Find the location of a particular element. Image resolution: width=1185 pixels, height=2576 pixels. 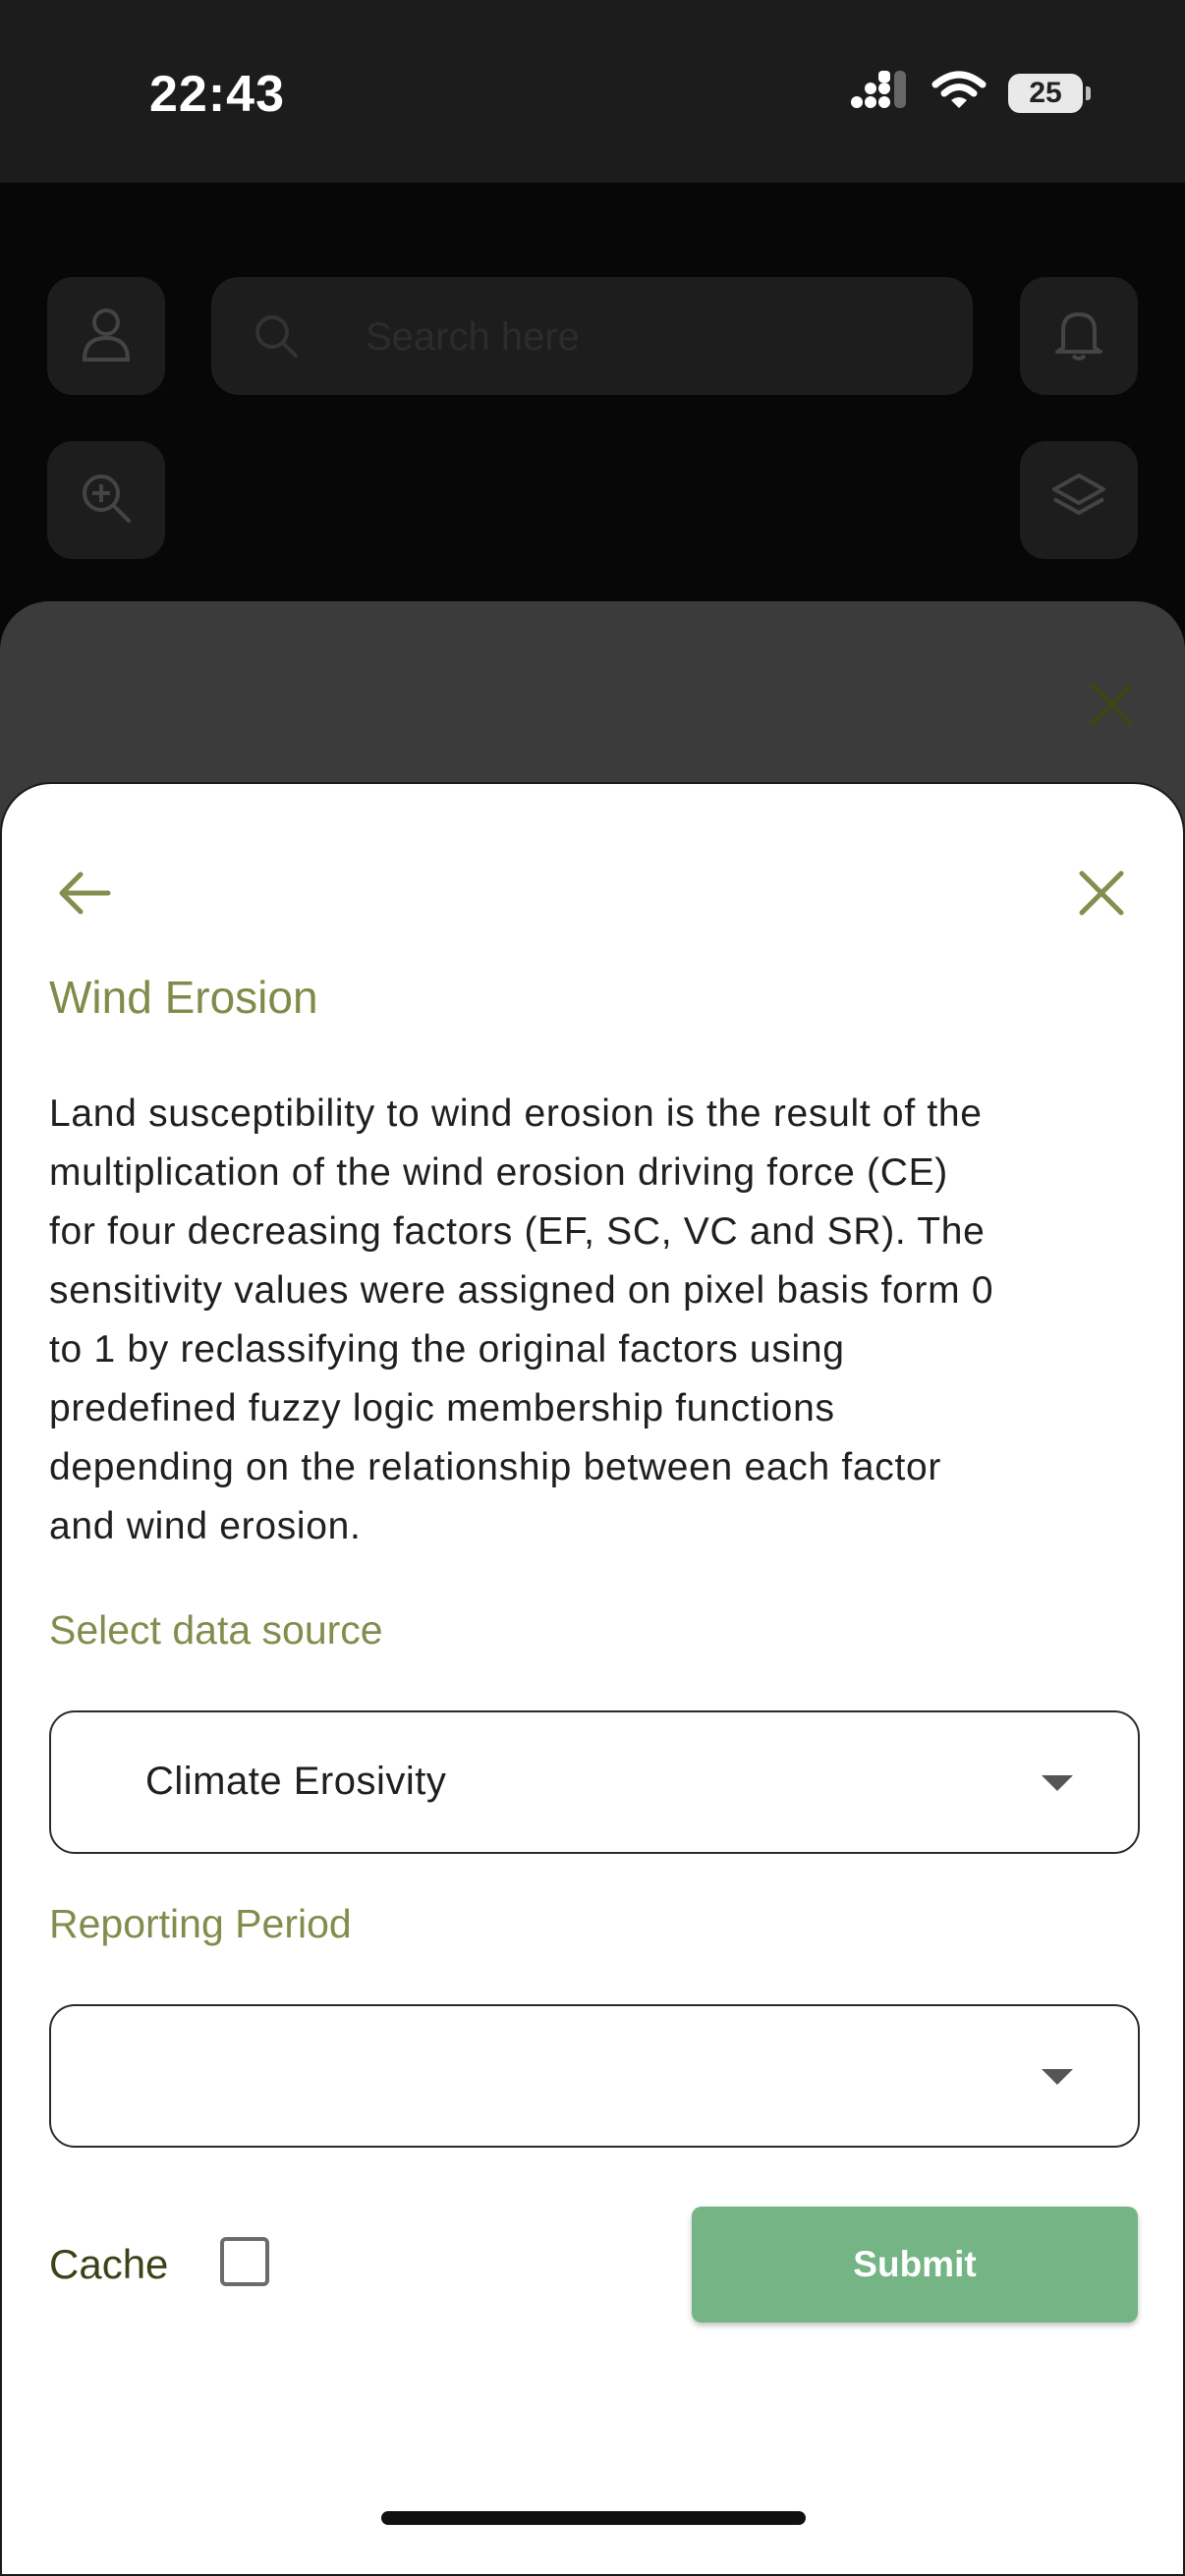

status-time: 22:43 is located at coordinates (217, 94).